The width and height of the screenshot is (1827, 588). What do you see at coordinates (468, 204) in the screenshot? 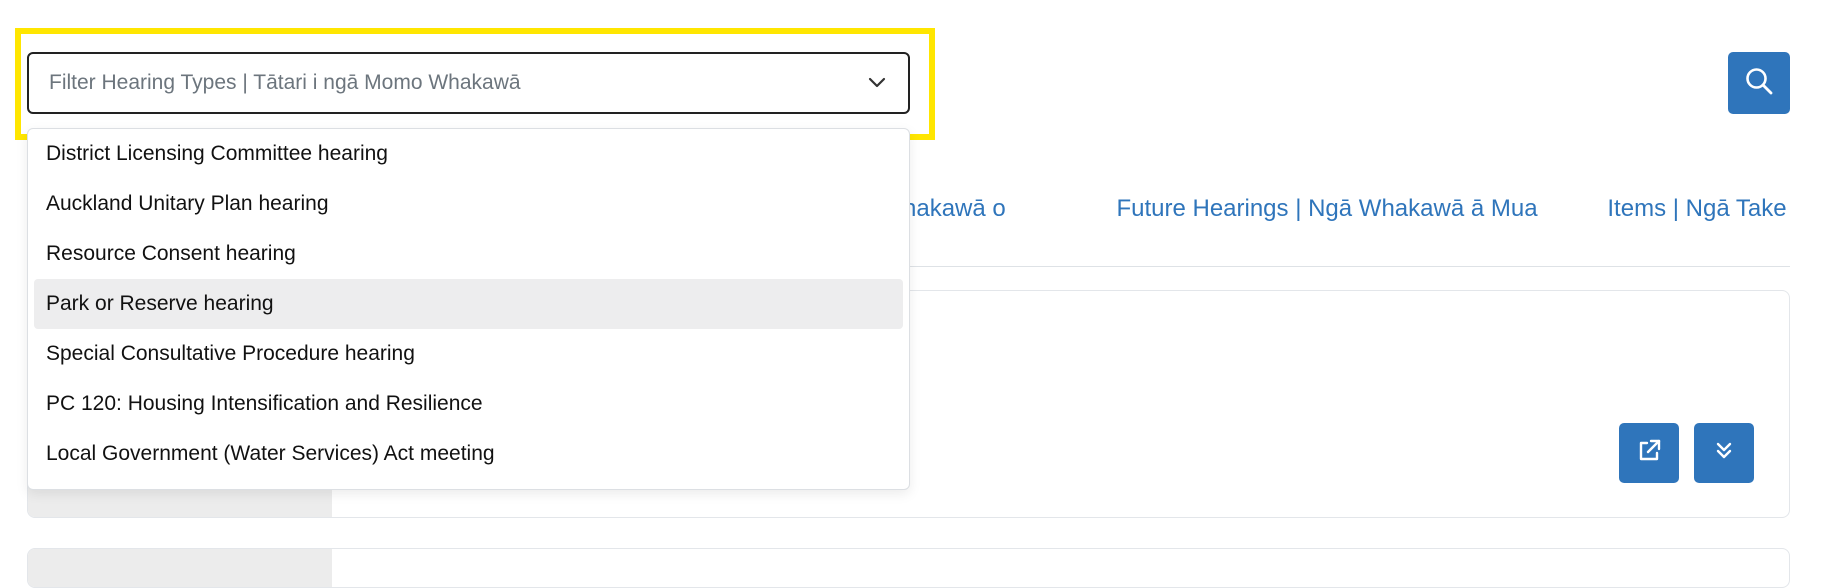
I see `option-auckland-unitary-plan: Auckland Unitary Plan hearing` at bounding box center [468, 204].